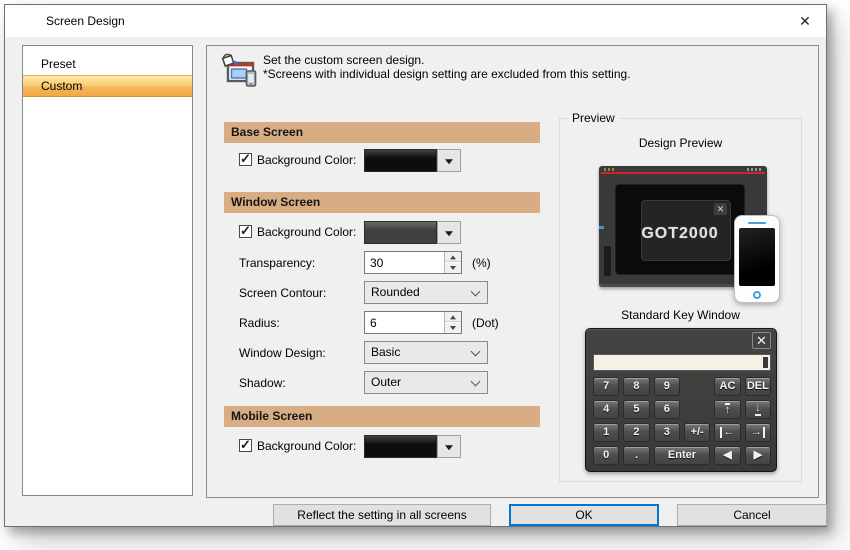 Image resolution: width=850 pixels, height=550 pixels. I want to click on spin-up-icon, so click(453, 256).